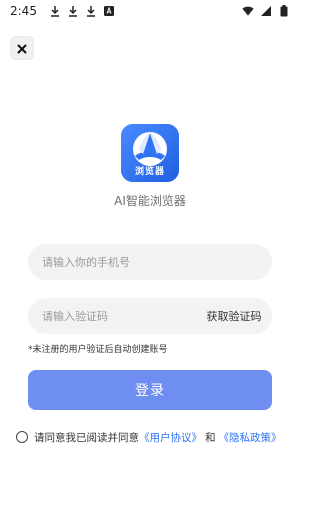 Image resolution: width=320 pixels, height=532 pixels. Describe the element at coordinates (109, 11) in the screenshot. I see `app-store-icon` at that location.